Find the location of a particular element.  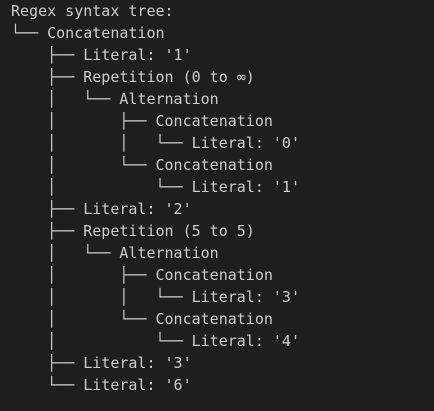

tree-line: │ │ └── Literal: '3' is located at coordinates (222, 297).